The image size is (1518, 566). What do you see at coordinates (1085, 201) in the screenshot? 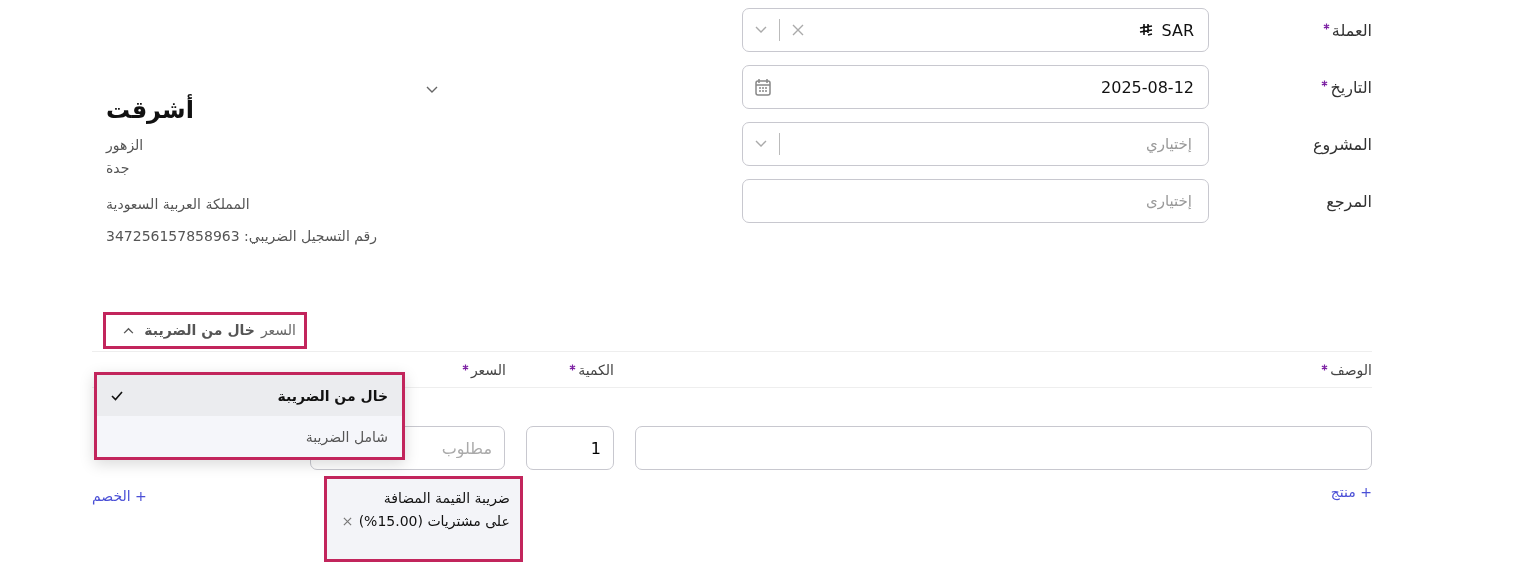
I see `text-input: إختيارى` at bounding box center [1085, 201].